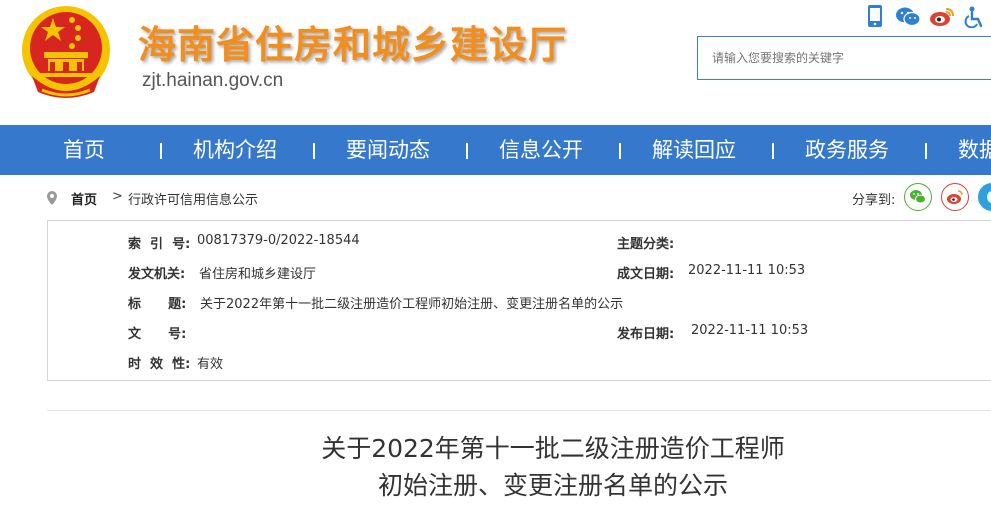  What do you see at coordinates (157, 304) in the screenshot?
I see `title-label: 标 题:` at bounding box center [157, 304].